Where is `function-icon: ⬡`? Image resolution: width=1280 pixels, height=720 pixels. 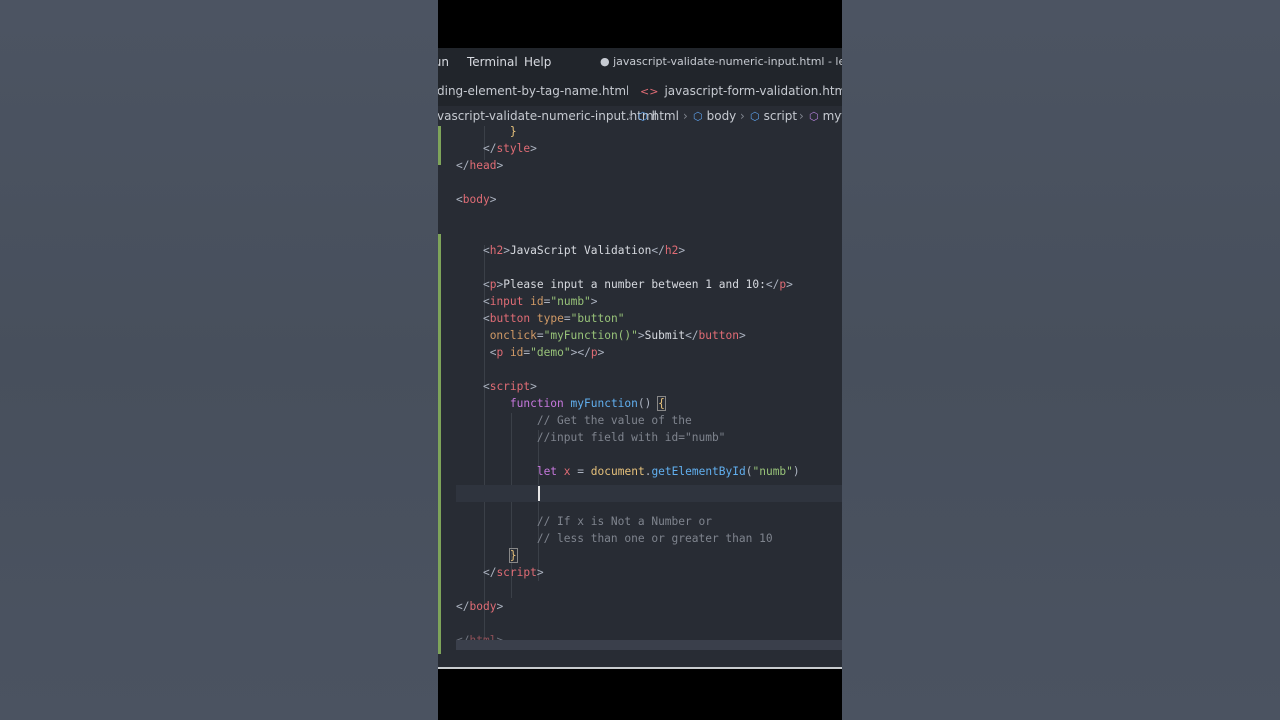
function-icon: ⬡ is located at coordinates (814, 116).